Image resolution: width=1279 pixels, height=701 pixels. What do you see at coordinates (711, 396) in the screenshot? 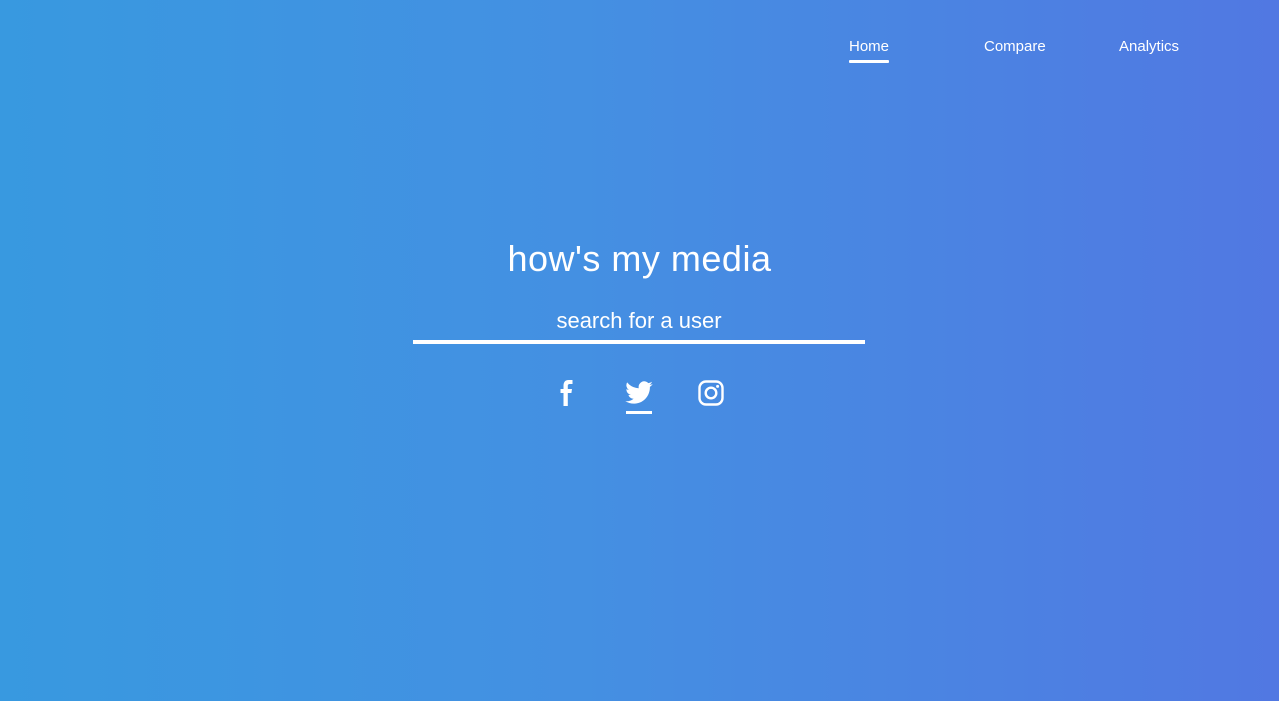
I see `instagram-icon` at bounding box center [711, 396].